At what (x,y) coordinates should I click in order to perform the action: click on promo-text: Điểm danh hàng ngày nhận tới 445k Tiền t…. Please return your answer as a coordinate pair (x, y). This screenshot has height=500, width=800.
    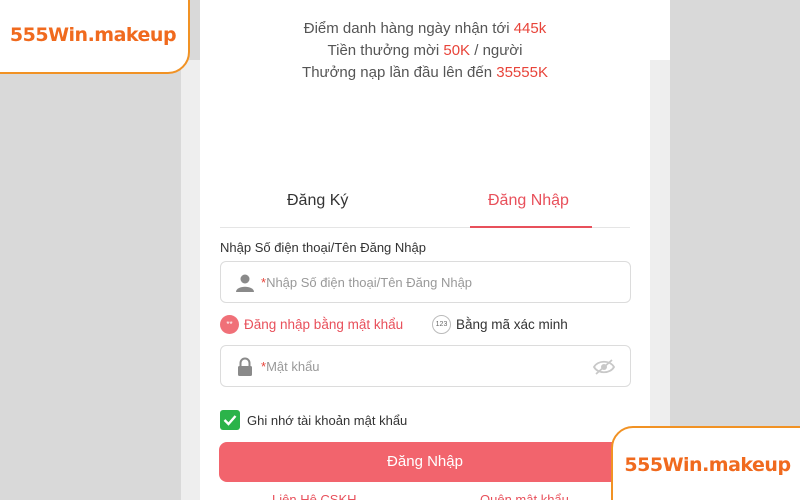
    Looking at the image, I should click on (425, 51).